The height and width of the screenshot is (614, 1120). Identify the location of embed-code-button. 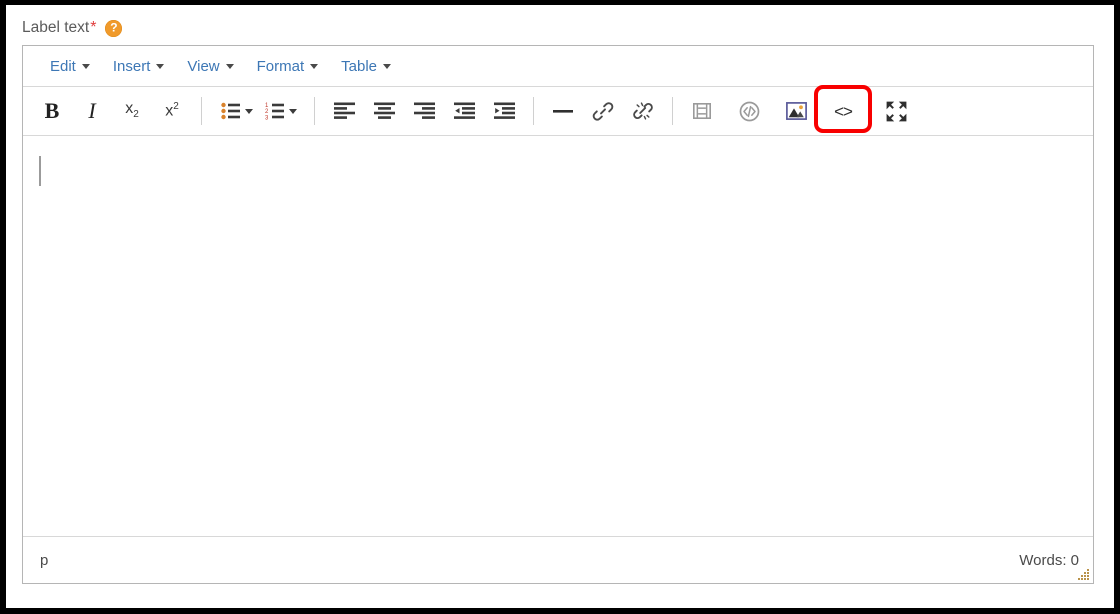
(749, 111).